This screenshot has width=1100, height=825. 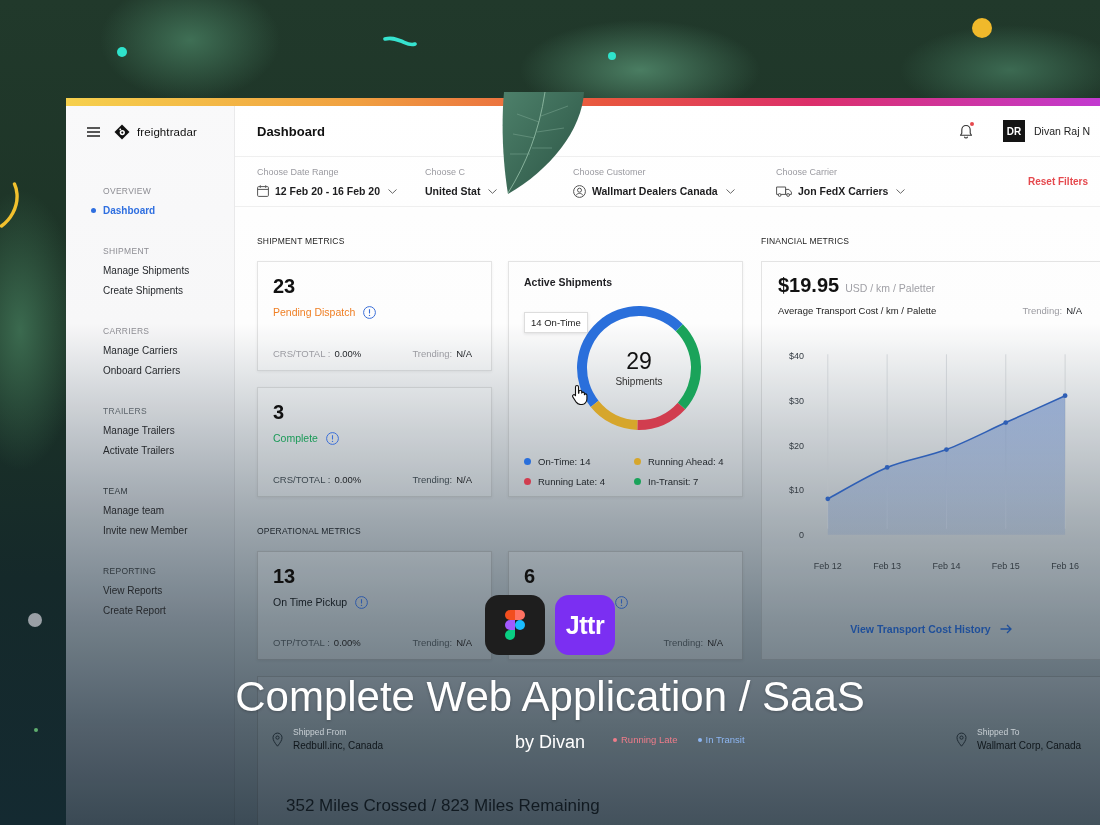 What do you see at coordinates (142, 370) in the screenshot?
I see `nav-item: Onboard Carriers` at bounding box center [142, 370].